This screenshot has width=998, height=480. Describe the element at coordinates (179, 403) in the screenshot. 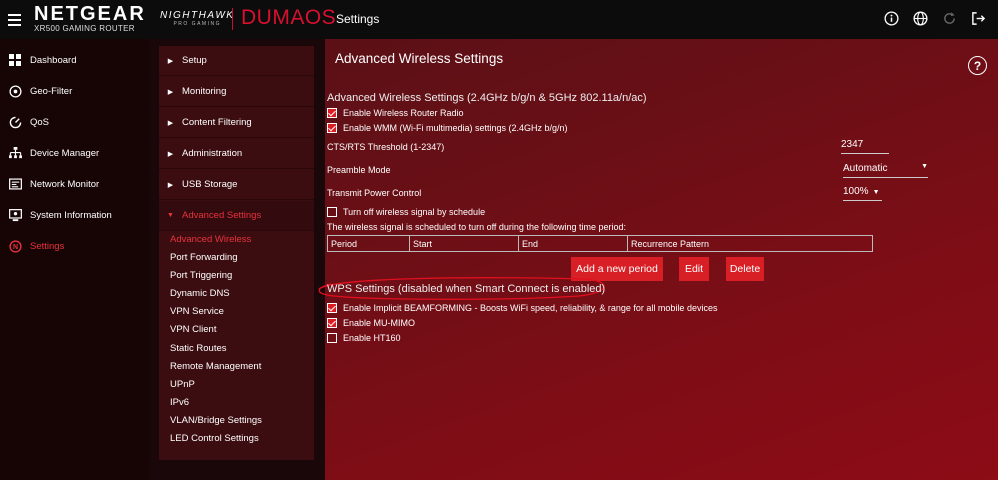

I see `submenu-child-ipv6: IPv6` at that location.